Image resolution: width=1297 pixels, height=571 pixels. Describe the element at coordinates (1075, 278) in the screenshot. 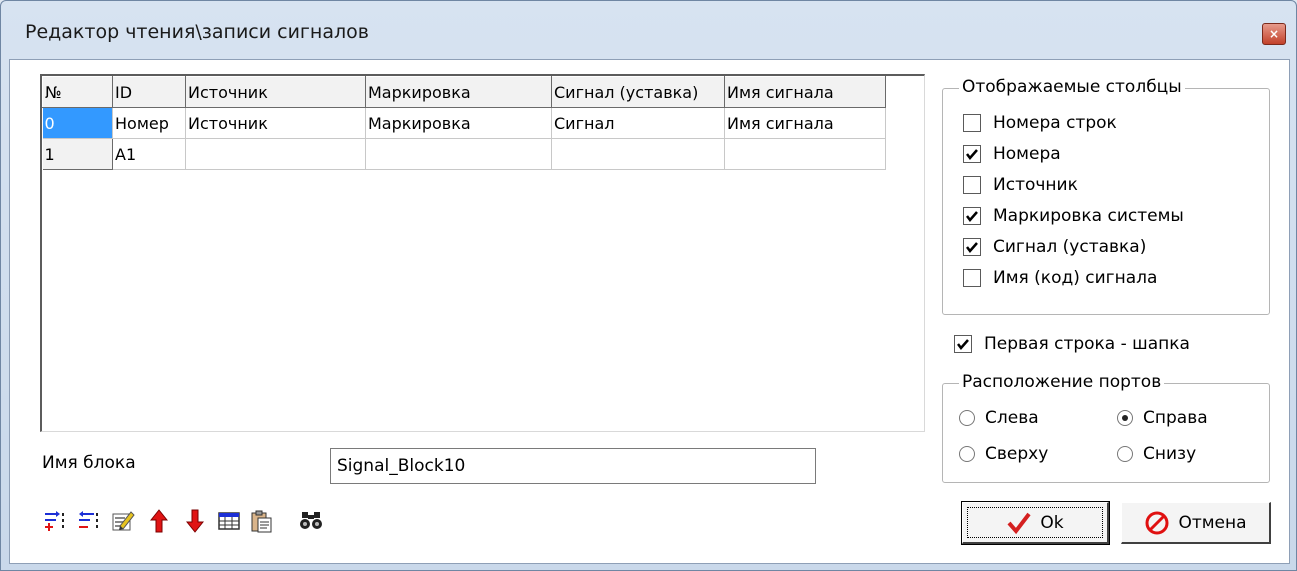

I see `checkbox-label: Имя (код) сигнала` at that location.